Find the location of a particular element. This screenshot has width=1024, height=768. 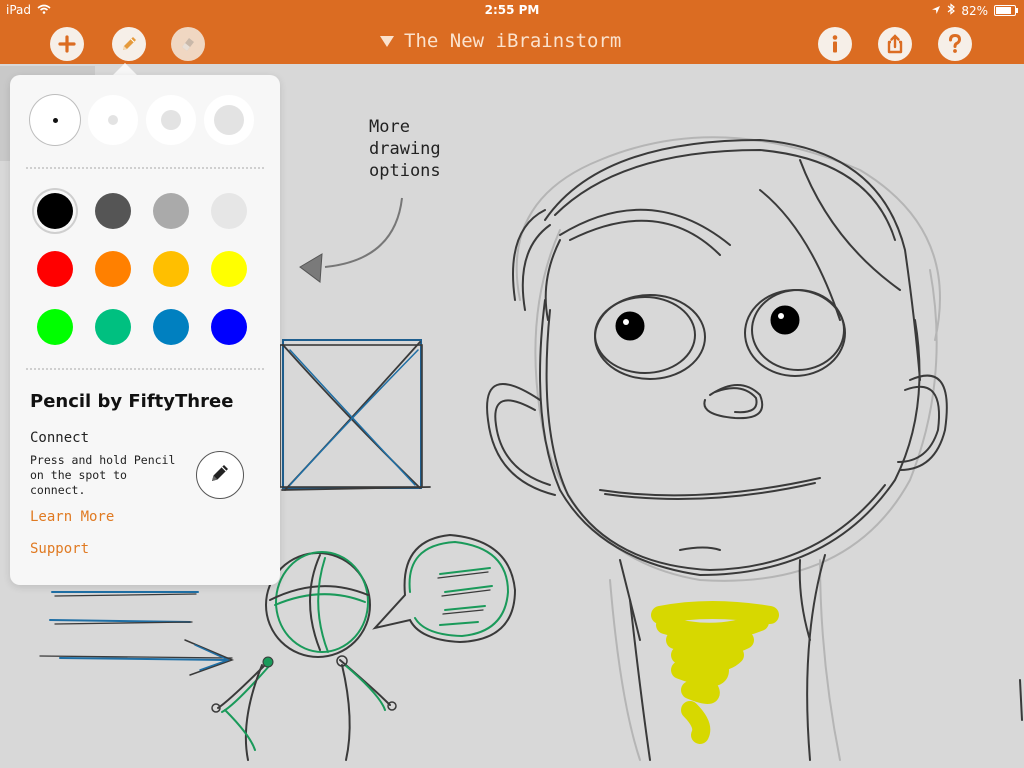

plus-icon is located at coordinates (67, 44).